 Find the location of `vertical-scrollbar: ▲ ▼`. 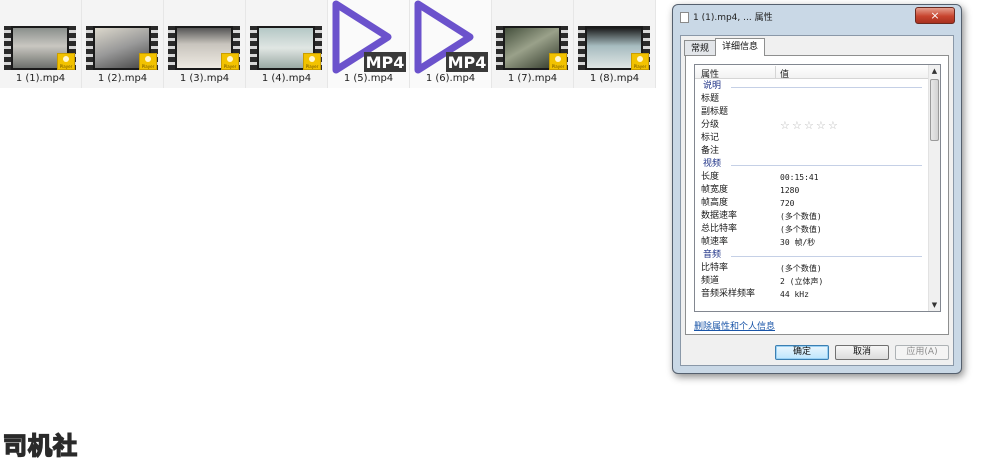

vertical-scrollbar: ▲ ▼ is located at coordinates (934, 188).